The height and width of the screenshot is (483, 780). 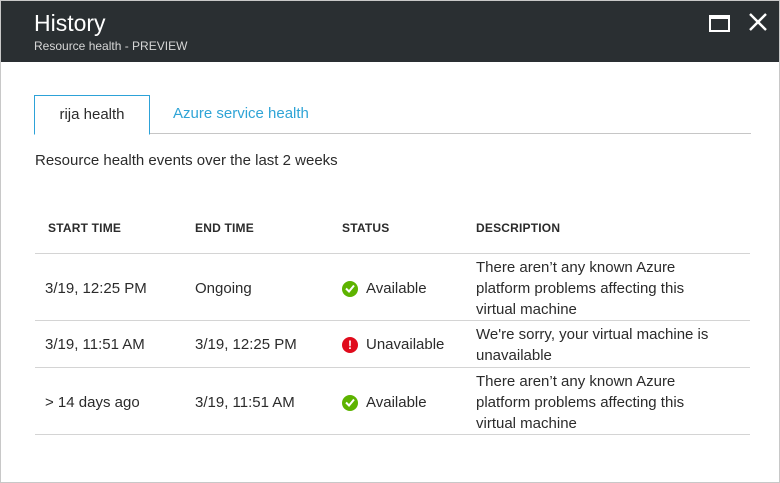 What do you see at coordinates (224, 228) in the screenshot?
I see `column-end-time: END TIME` at bounding box center [224, 228].